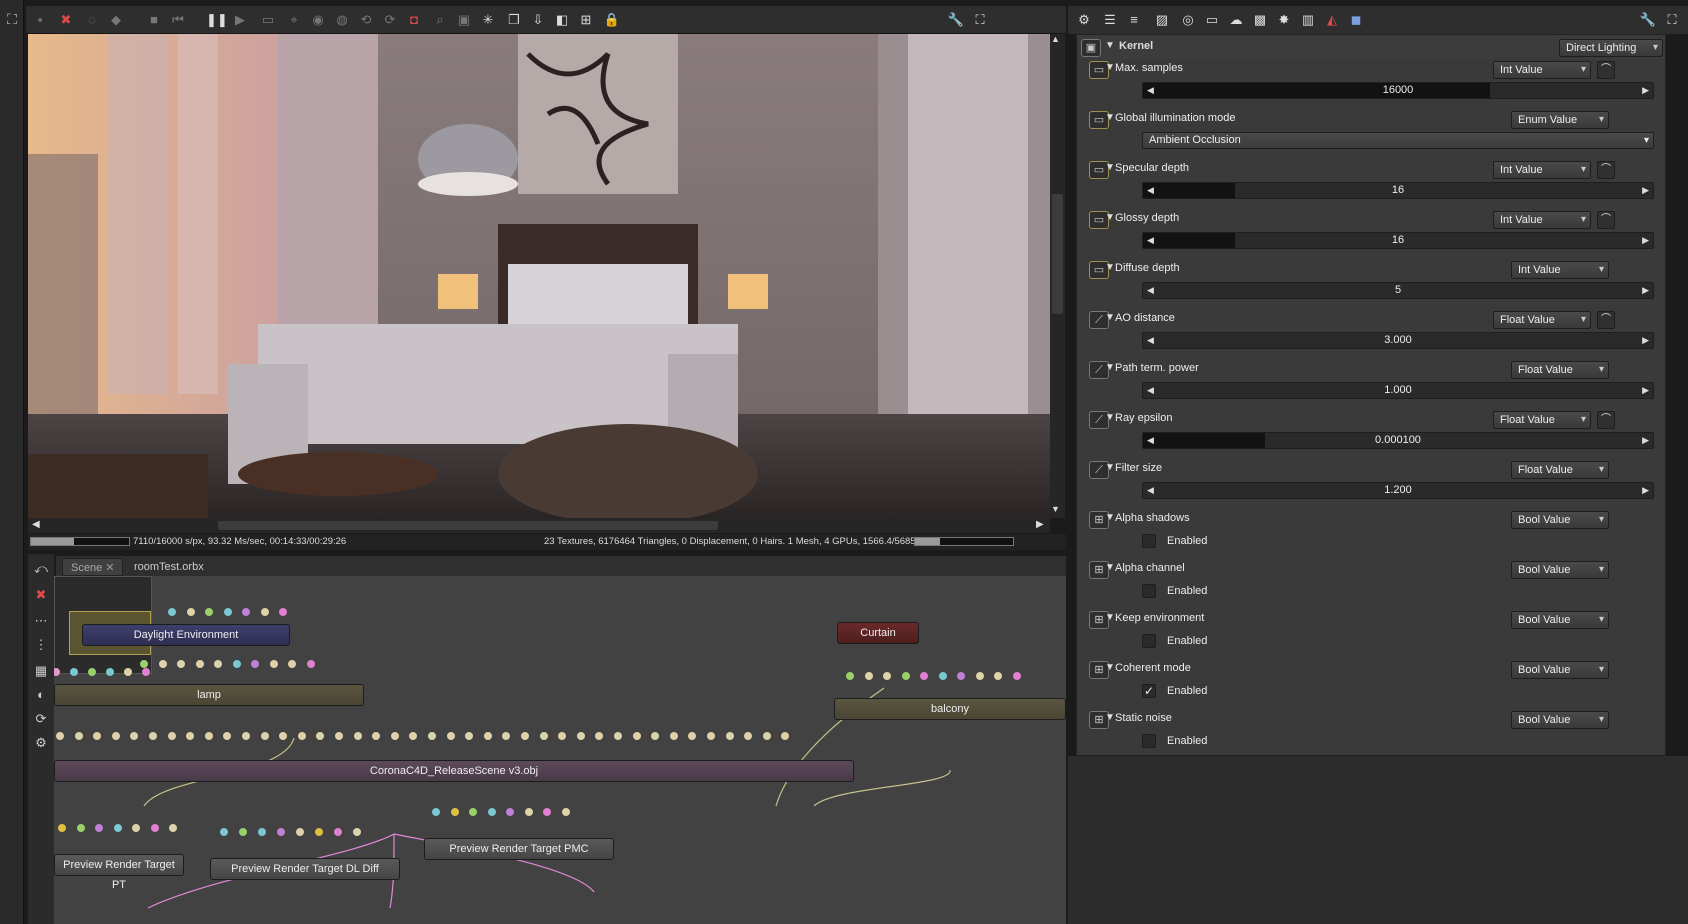  Describe the element at coordinates (464, 20) in the screenshot. I see `crop-icon: ▣` at that location.